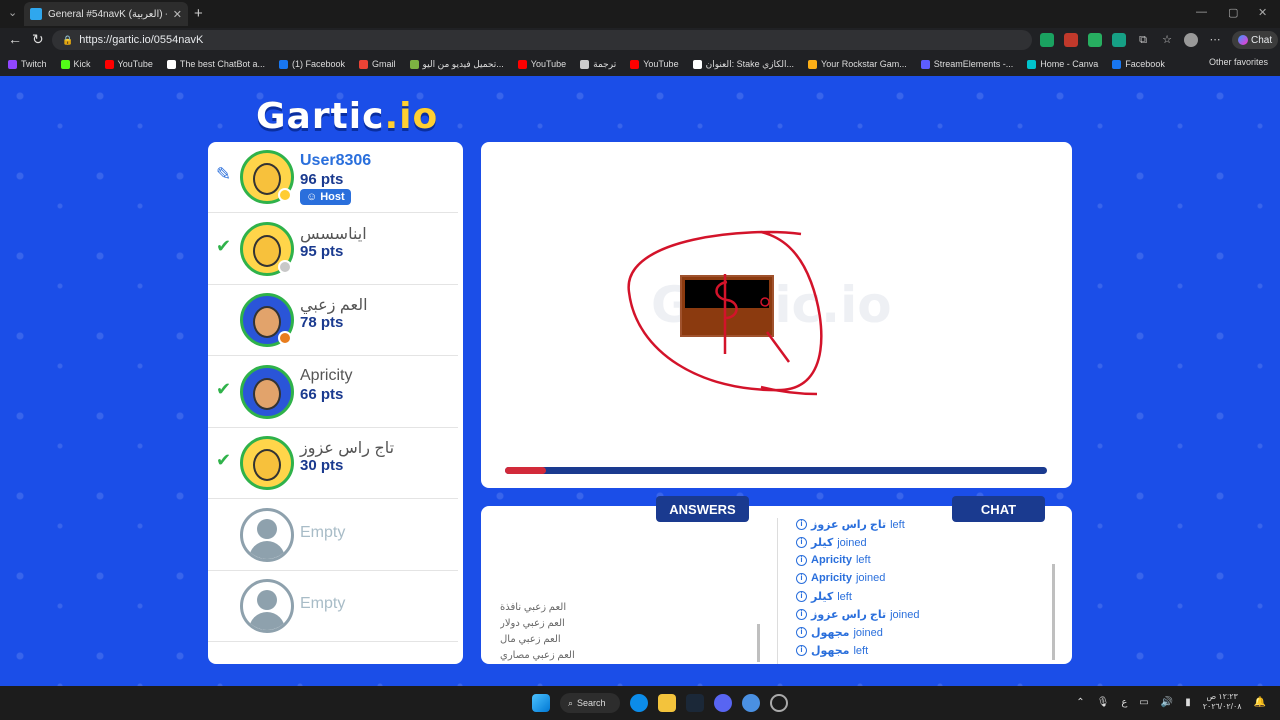 This screenshot has width=1280, height=720. Describe the element at coordinates (312, 197) in the screenshot. I see `host-icon: ☺` at that location.